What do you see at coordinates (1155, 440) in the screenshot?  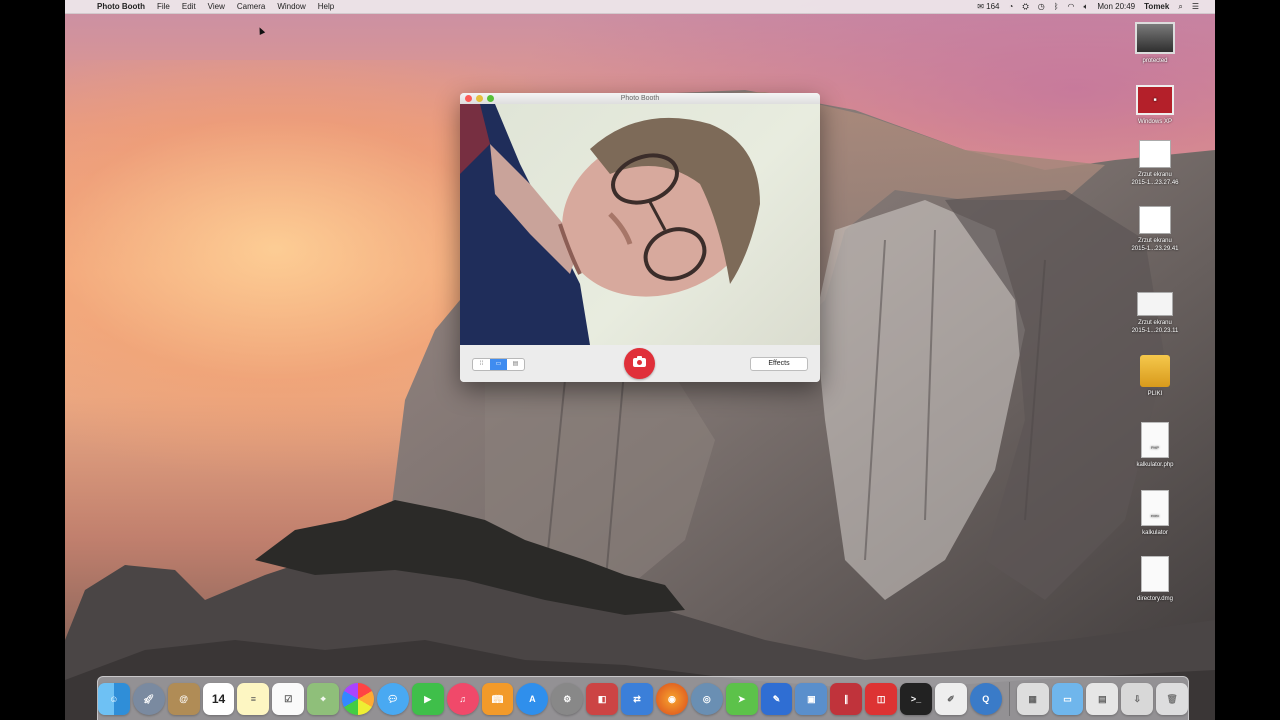 I see `php-file-icon: PHP` at bounding box center [1155, 440].